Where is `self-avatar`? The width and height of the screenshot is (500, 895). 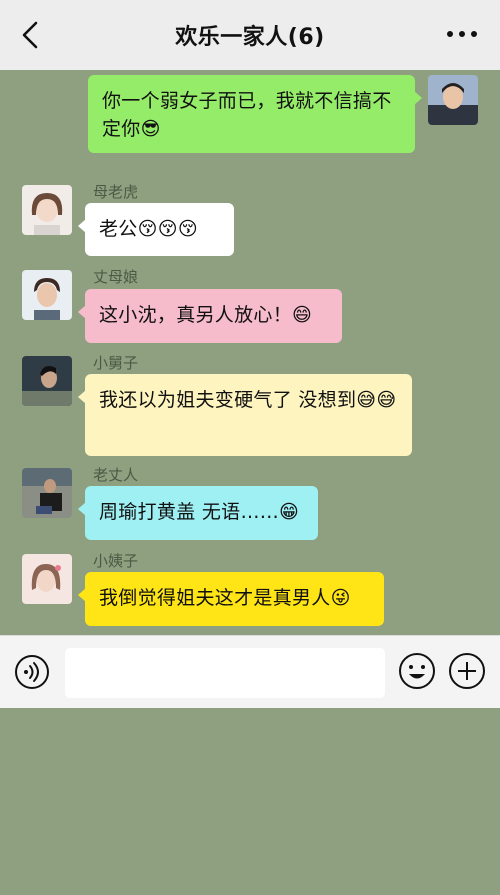 self-avatar is located at coordinates (453, 100).